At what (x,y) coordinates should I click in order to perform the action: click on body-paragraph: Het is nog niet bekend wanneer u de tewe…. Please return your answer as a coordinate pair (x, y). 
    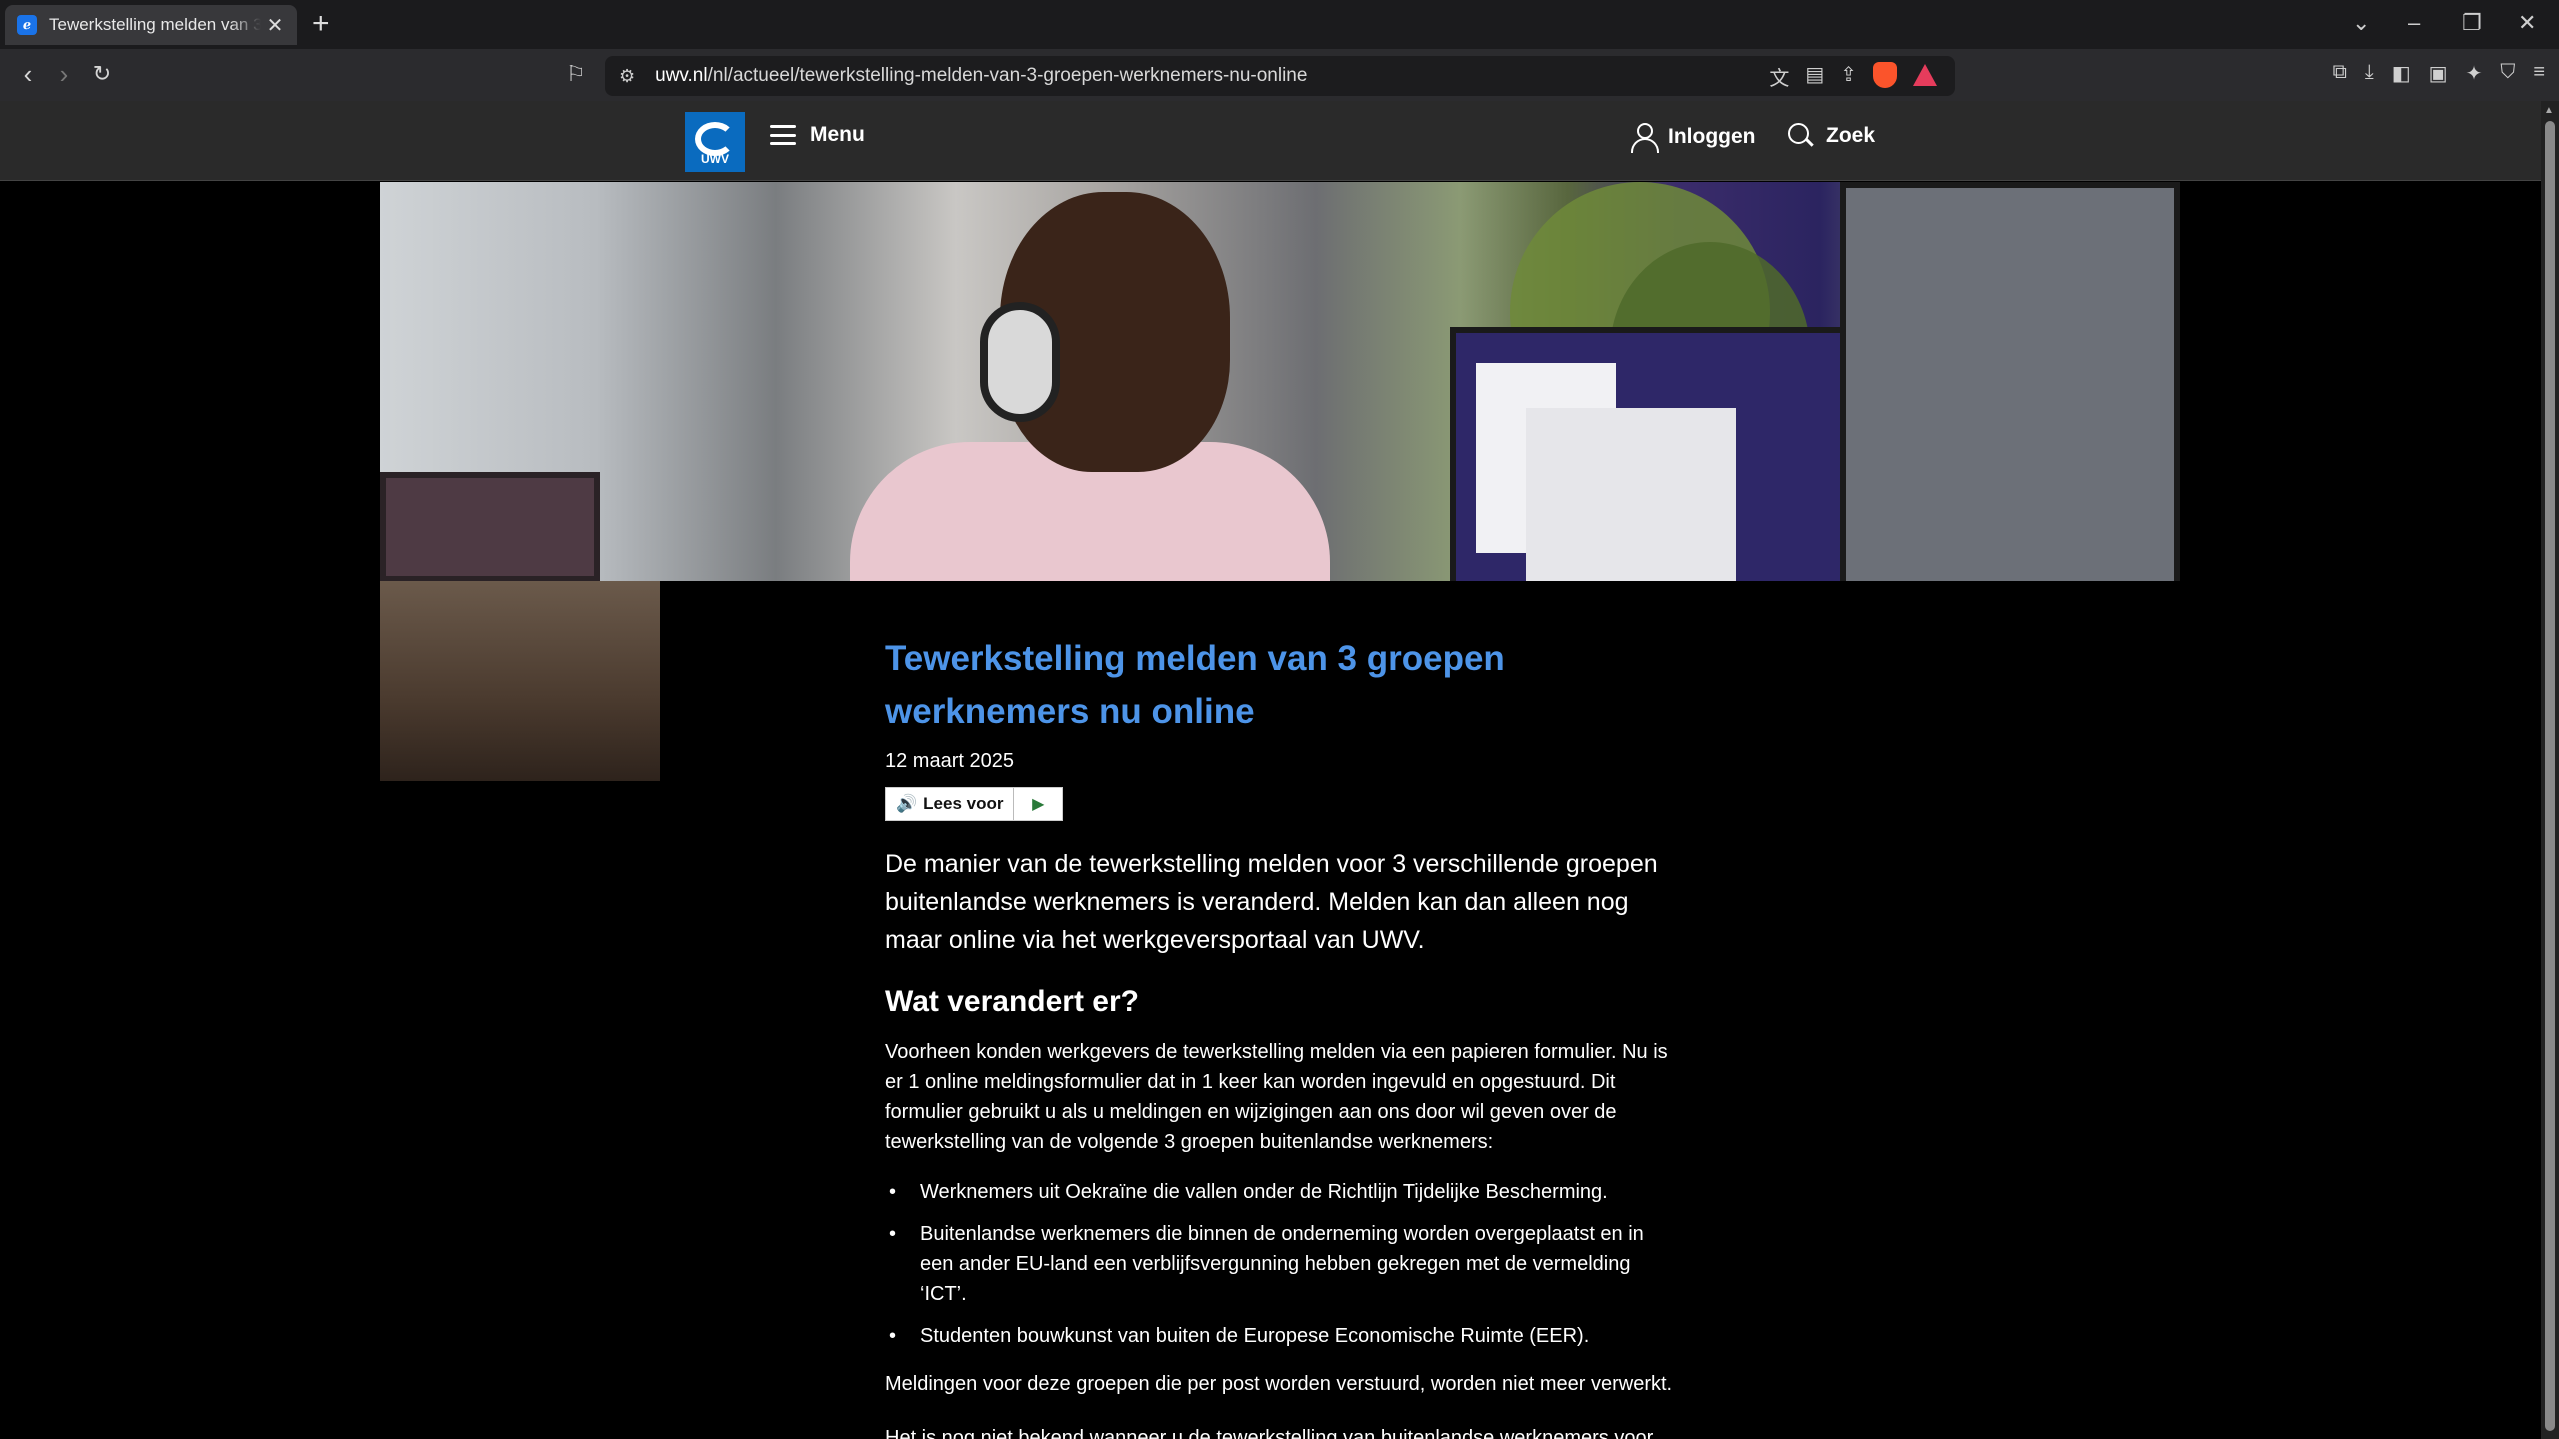
    Looking at the image, I should click on (1269, 1433).